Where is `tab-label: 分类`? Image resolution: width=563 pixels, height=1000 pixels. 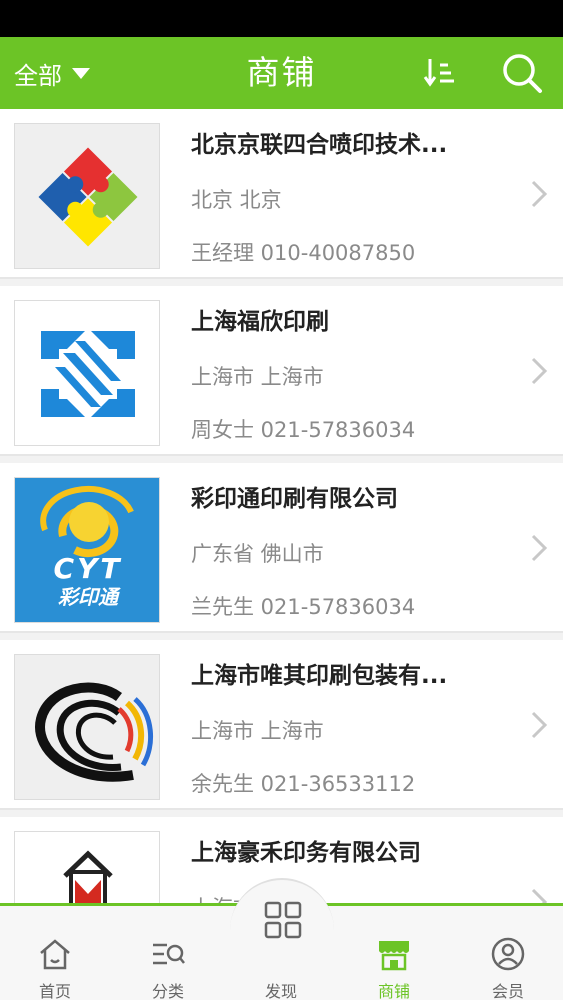 tab-label: 分类 is located at coordinates (167, 991).